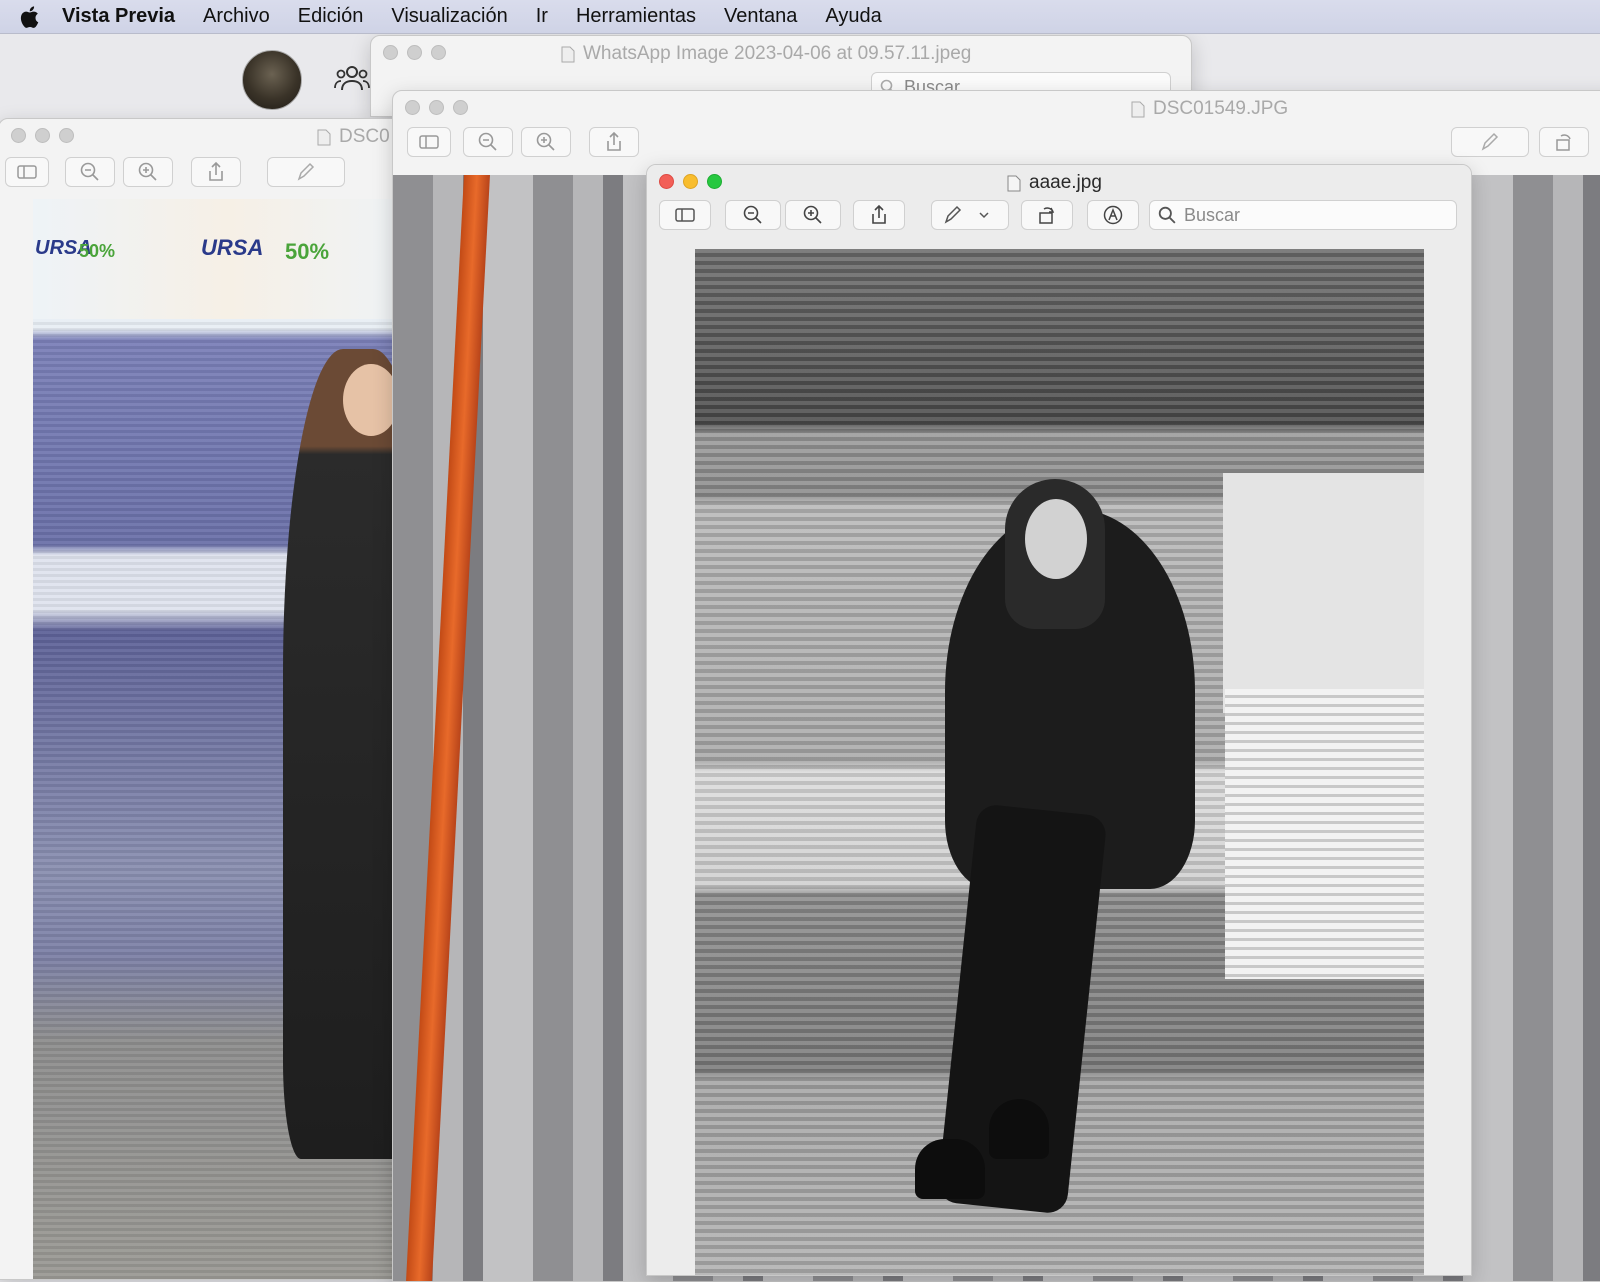 Image resolution: width=1600 pixels, height=1282 pixels. Describe the element at coordinates (118, 16) in the screenshot. I see `menu-app-name: Vista Previa` at that location.